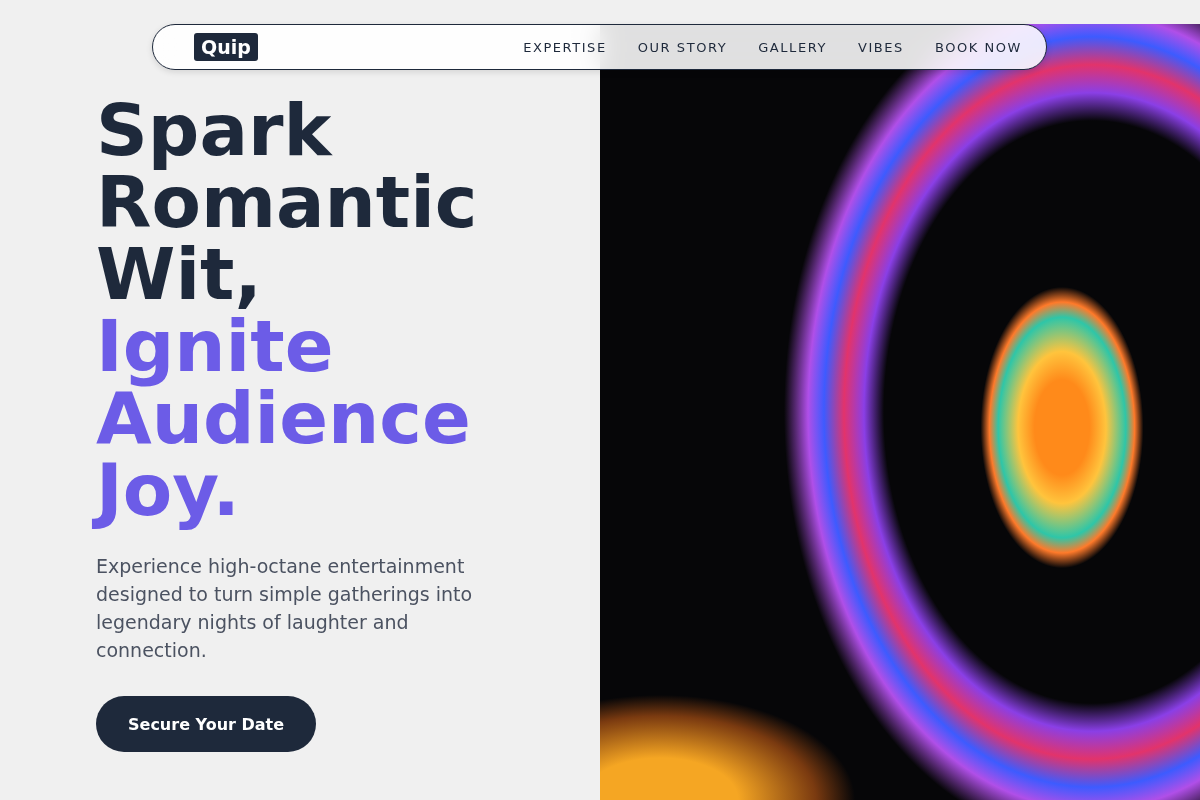  What do you see at coordinates (792, 47) in the screenshot?
I see `nav-link: GALLERY` at bounding box center [792, 47].